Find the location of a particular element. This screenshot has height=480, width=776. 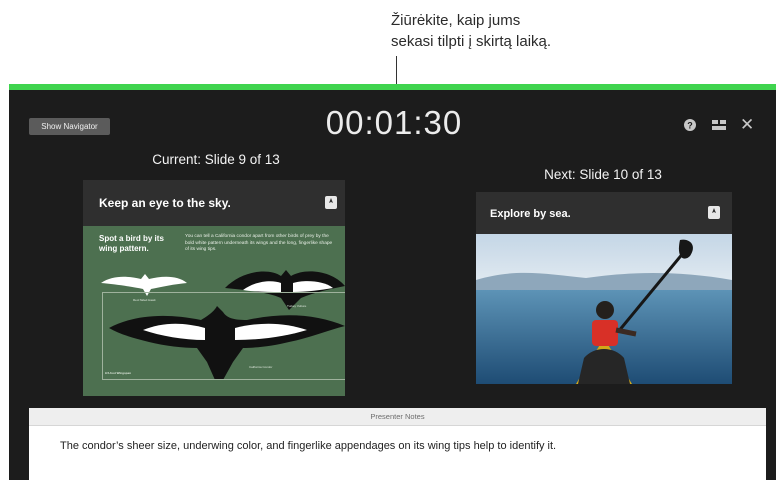

kayak-photo is located at coordinates (604, 309).